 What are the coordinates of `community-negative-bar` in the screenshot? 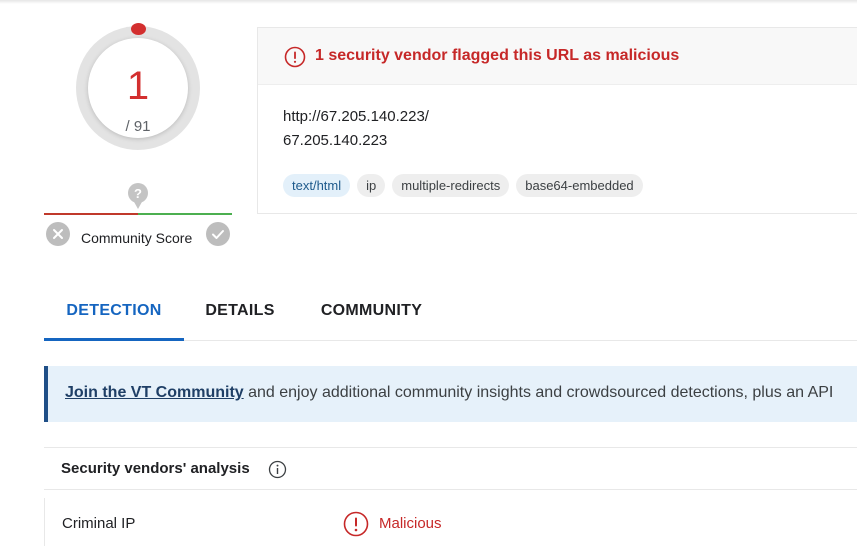 It's located at (91, 214).